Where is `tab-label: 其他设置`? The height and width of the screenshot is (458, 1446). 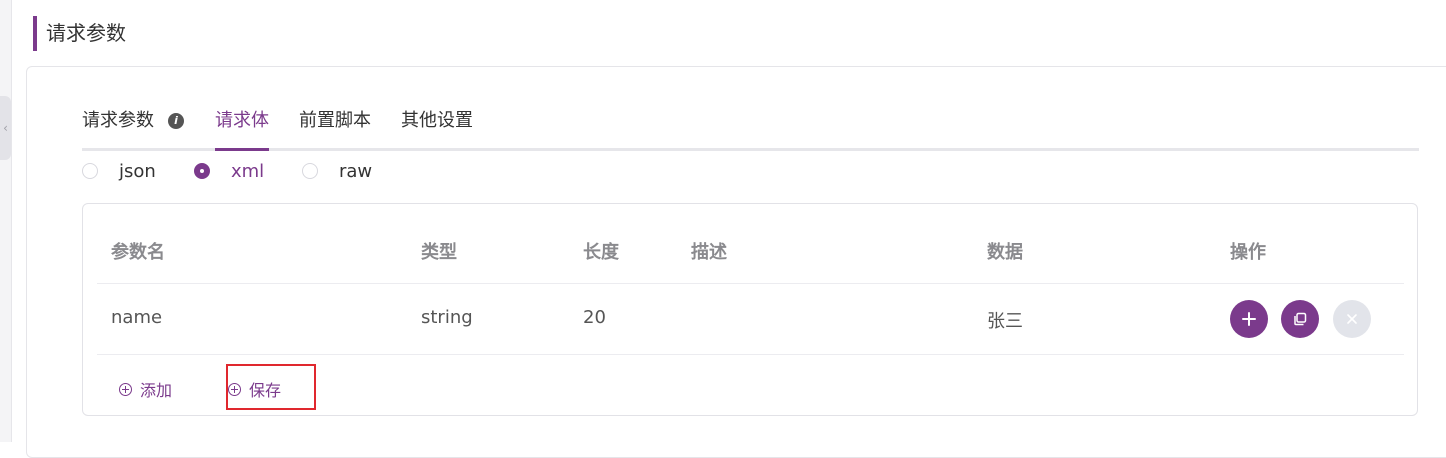
tab-label: 其他设置 is located at coordinates (437, 120).